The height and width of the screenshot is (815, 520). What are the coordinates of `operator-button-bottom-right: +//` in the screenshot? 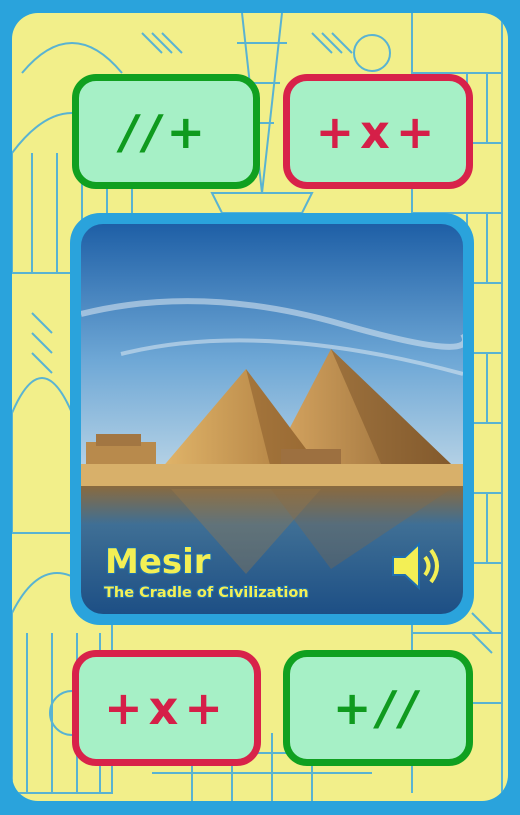 It's located at (378, 708).